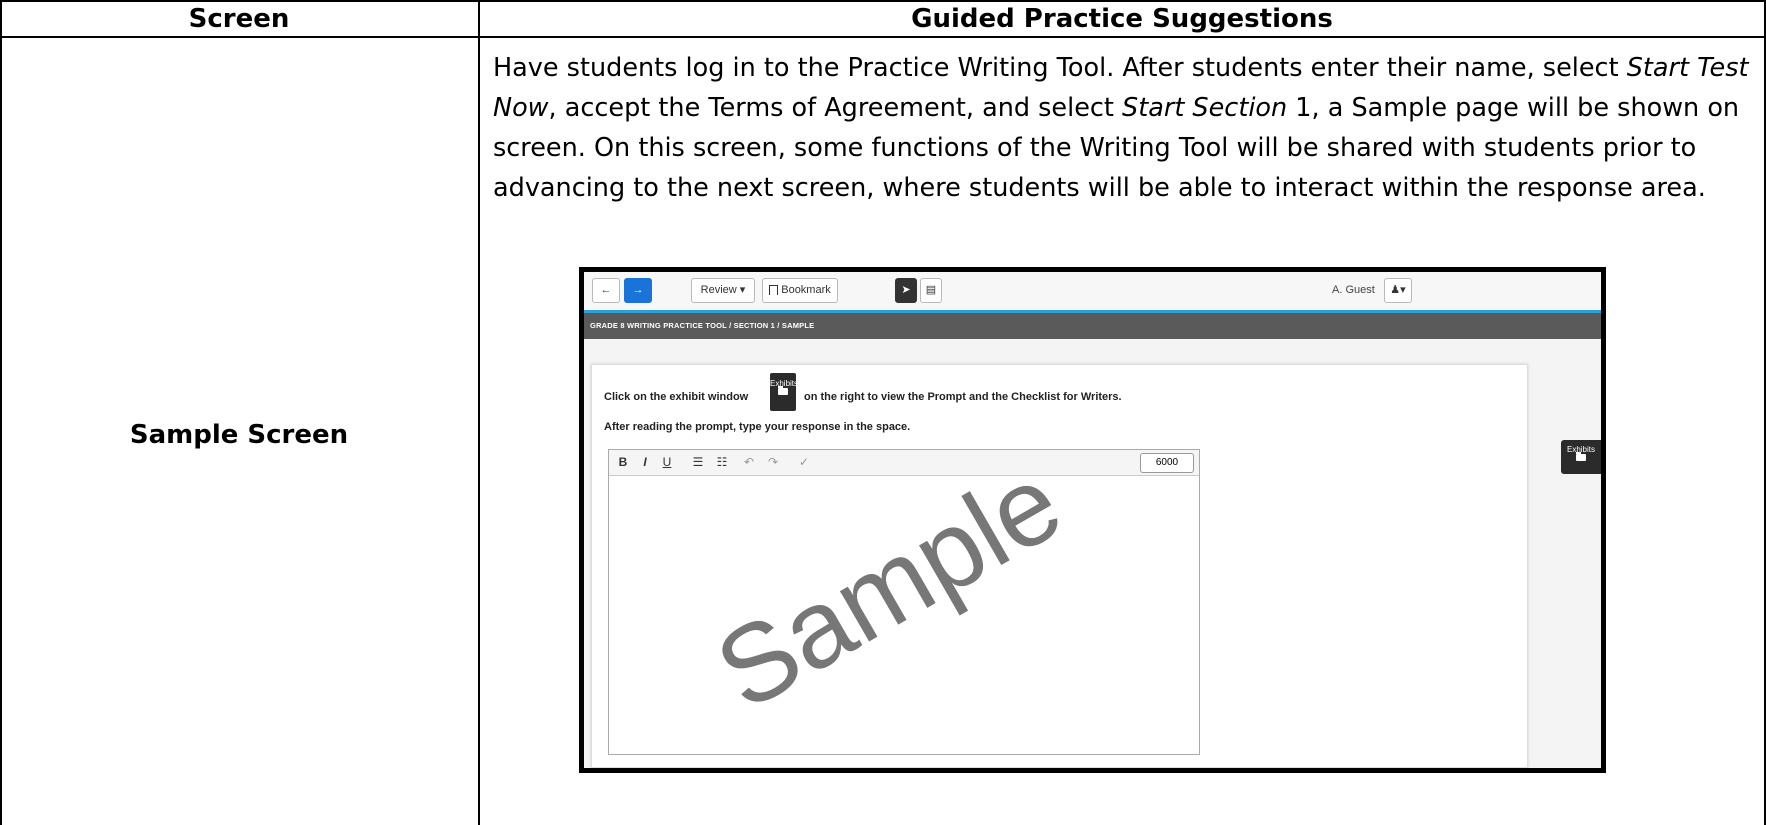 This screenshot has width=1766, height=825. What do you see at coordinates (1353, 290) in the screenshot?
I see `user-name: A. Guest` at bounding box center [1353, 290].